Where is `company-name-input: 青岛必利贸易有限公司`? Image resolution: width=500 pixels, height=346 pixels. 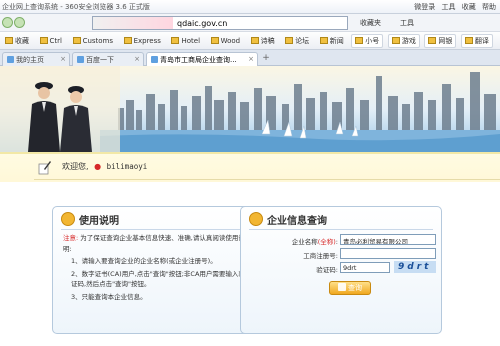 company-name-input: 青岛必利贸易有限公司 is located at coordinates (388, 239).